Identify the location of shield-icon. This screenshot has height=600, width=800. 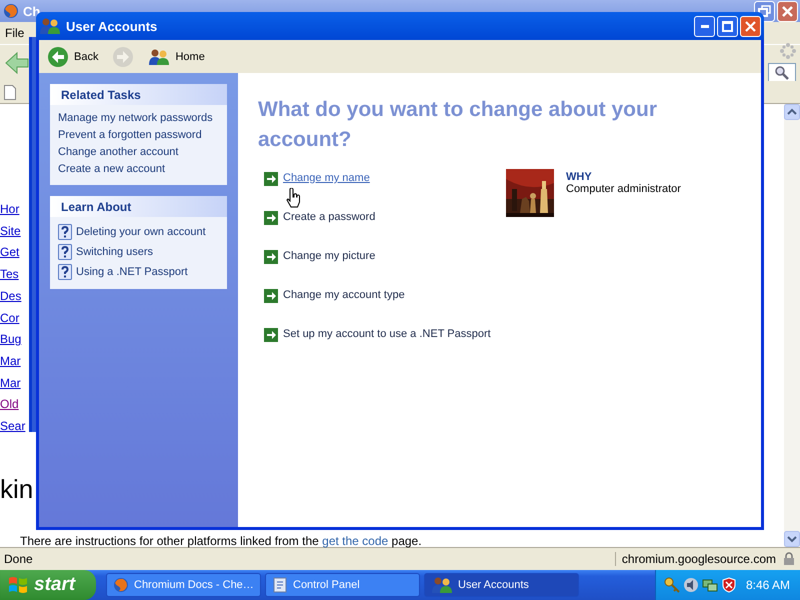
(729, 585).